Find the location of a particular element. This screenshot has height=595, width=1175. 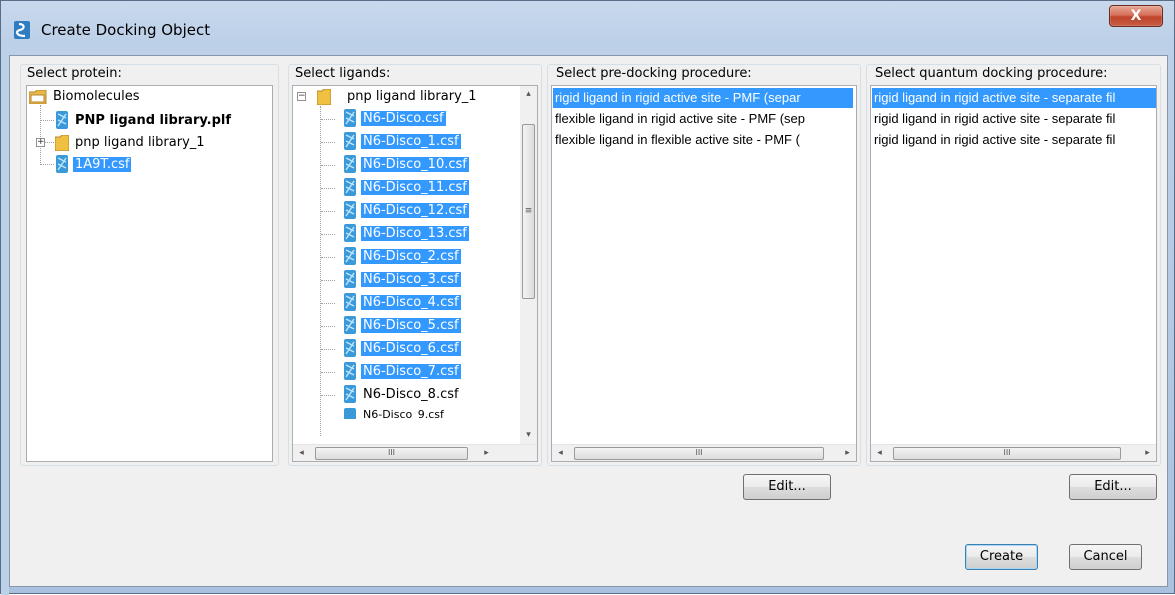

ligand-label: N6-Disco_1.csf is located at coordinates (411, 141).